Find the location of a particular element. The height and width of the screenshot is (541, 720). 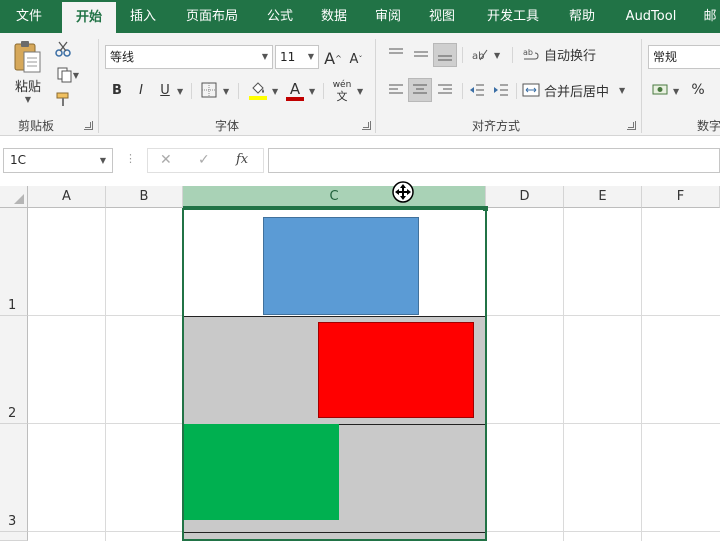

font-dialog-launcher-icon is located at coordinates (366, 125).